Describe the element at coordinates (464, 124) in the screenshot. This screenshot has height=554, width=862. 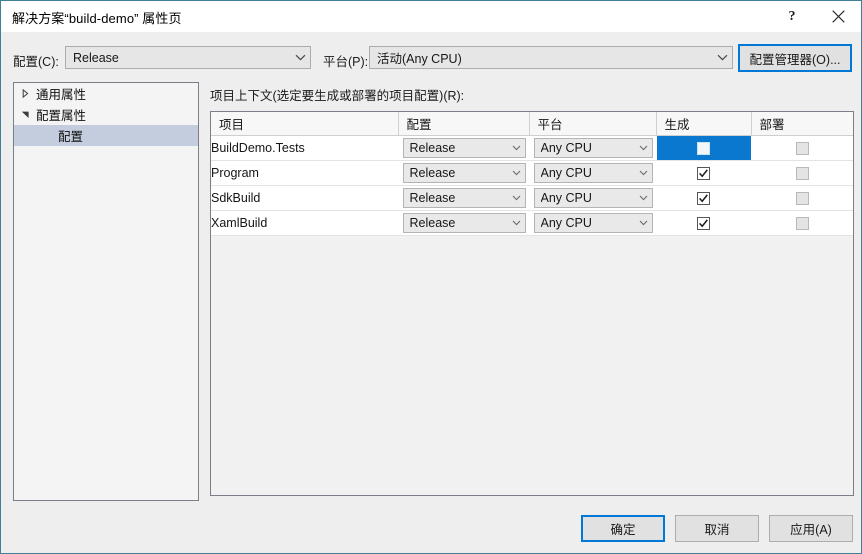
I see `column-header-configuration: 配置` at that location.